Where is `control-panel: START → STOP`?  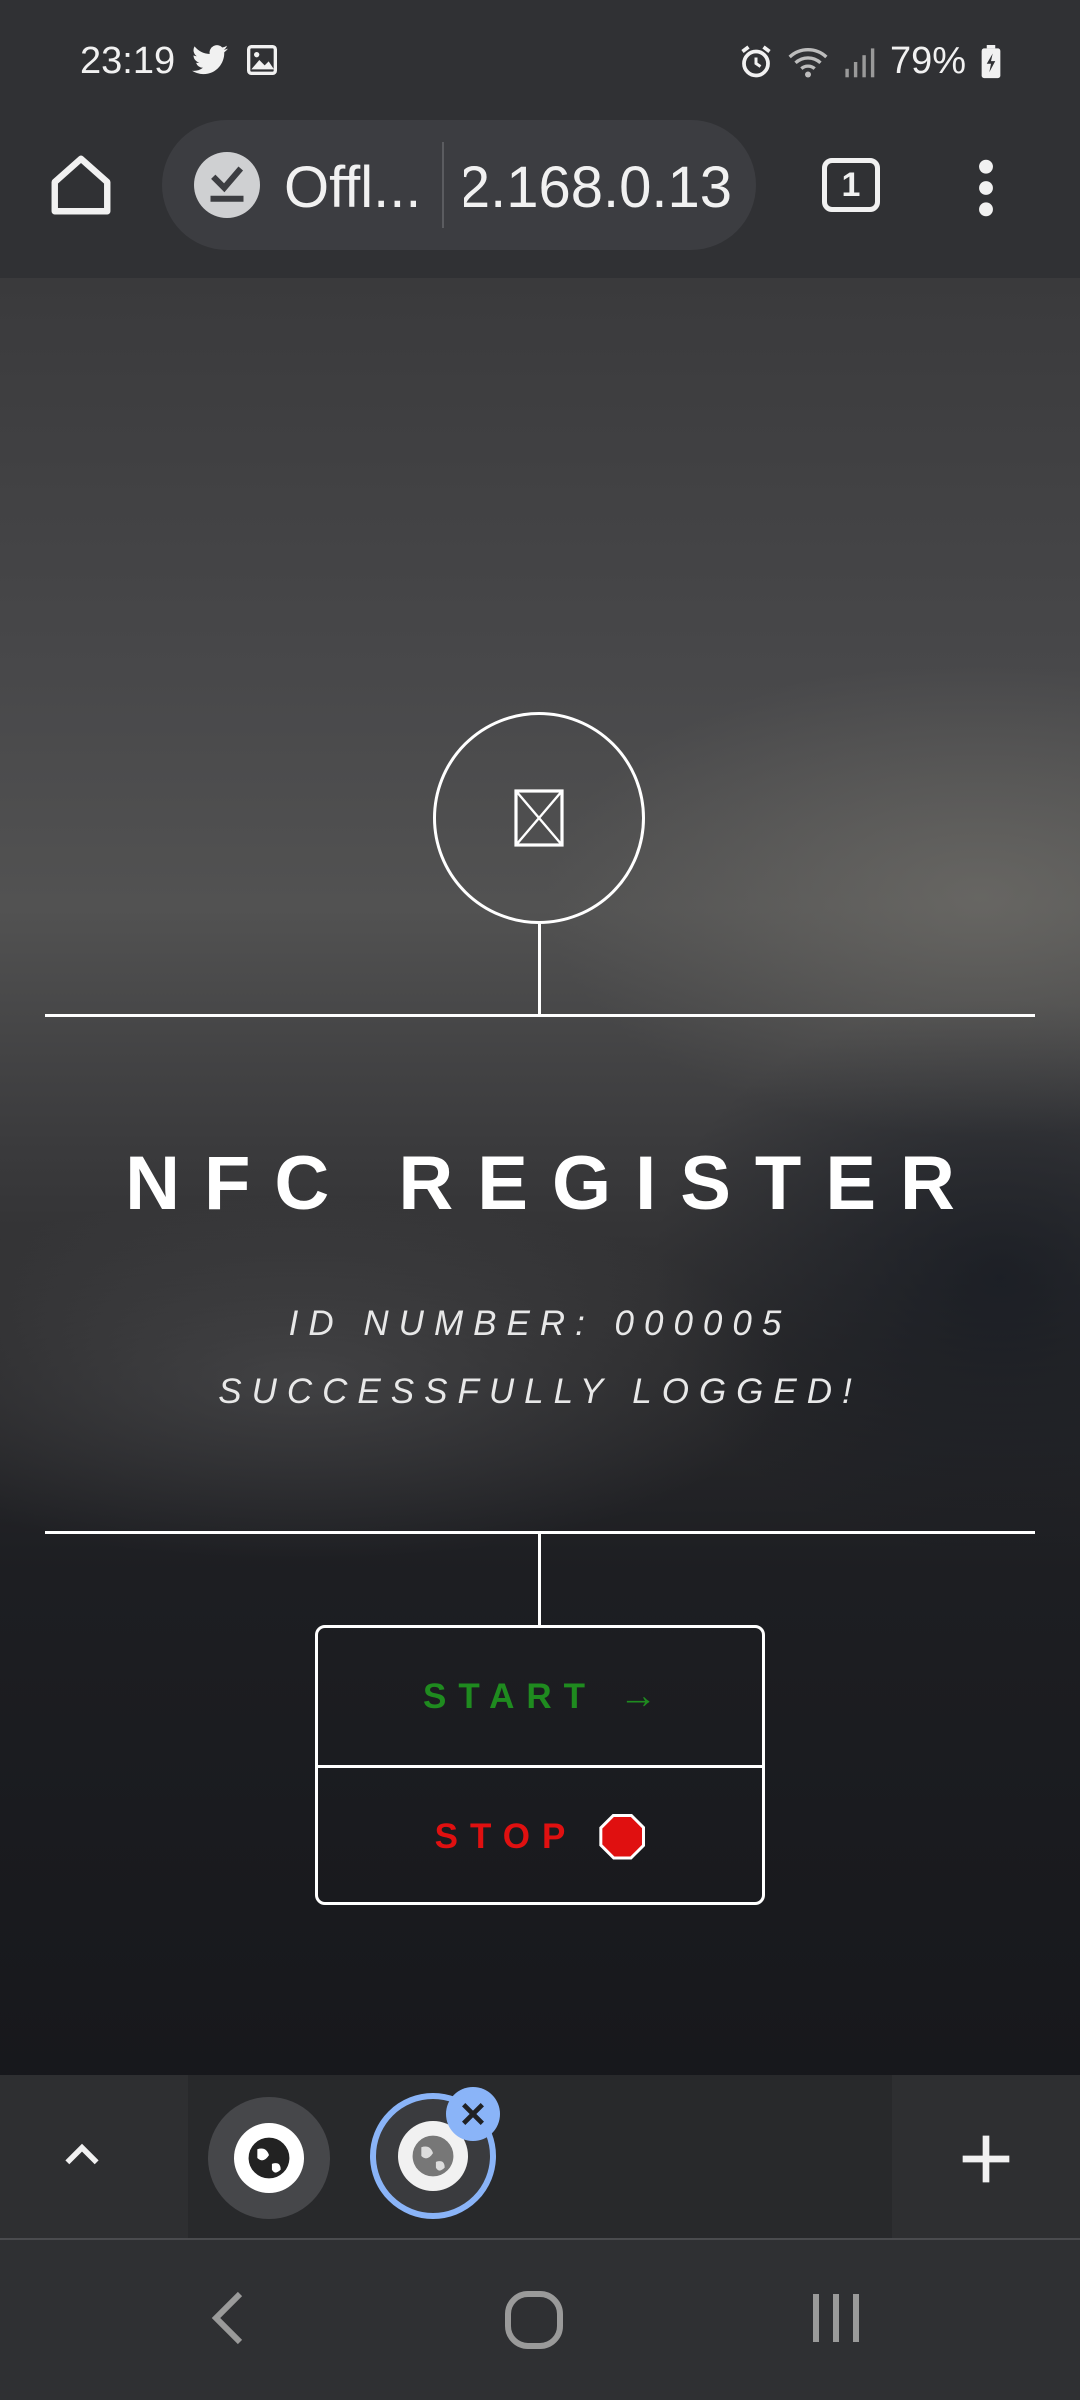
control-panel: START → STOP is located at coordinates (540, 1765).